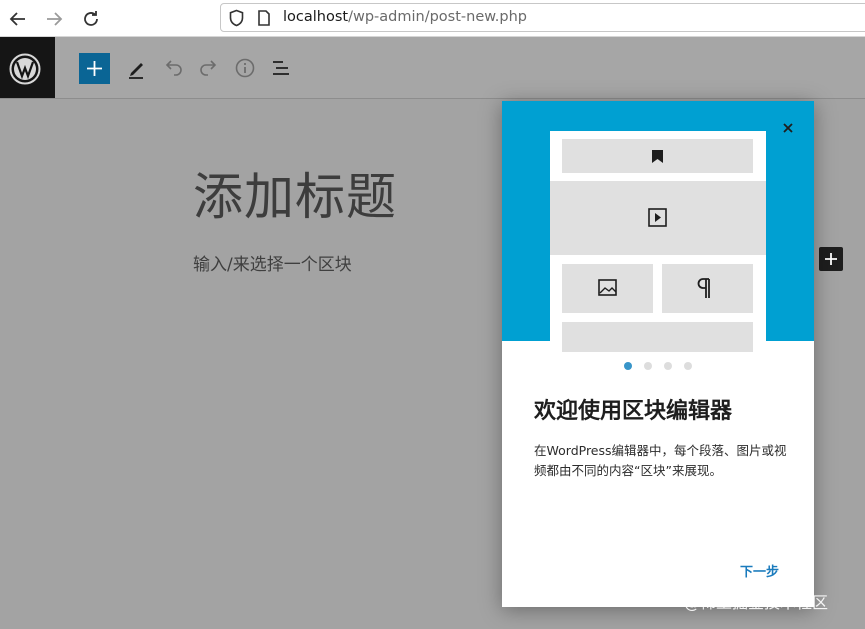 This screenshot has height=629, width=865. Describe the element at coordinates (316, 17) in the screenshot. I see `url-host: localhost` at that location.